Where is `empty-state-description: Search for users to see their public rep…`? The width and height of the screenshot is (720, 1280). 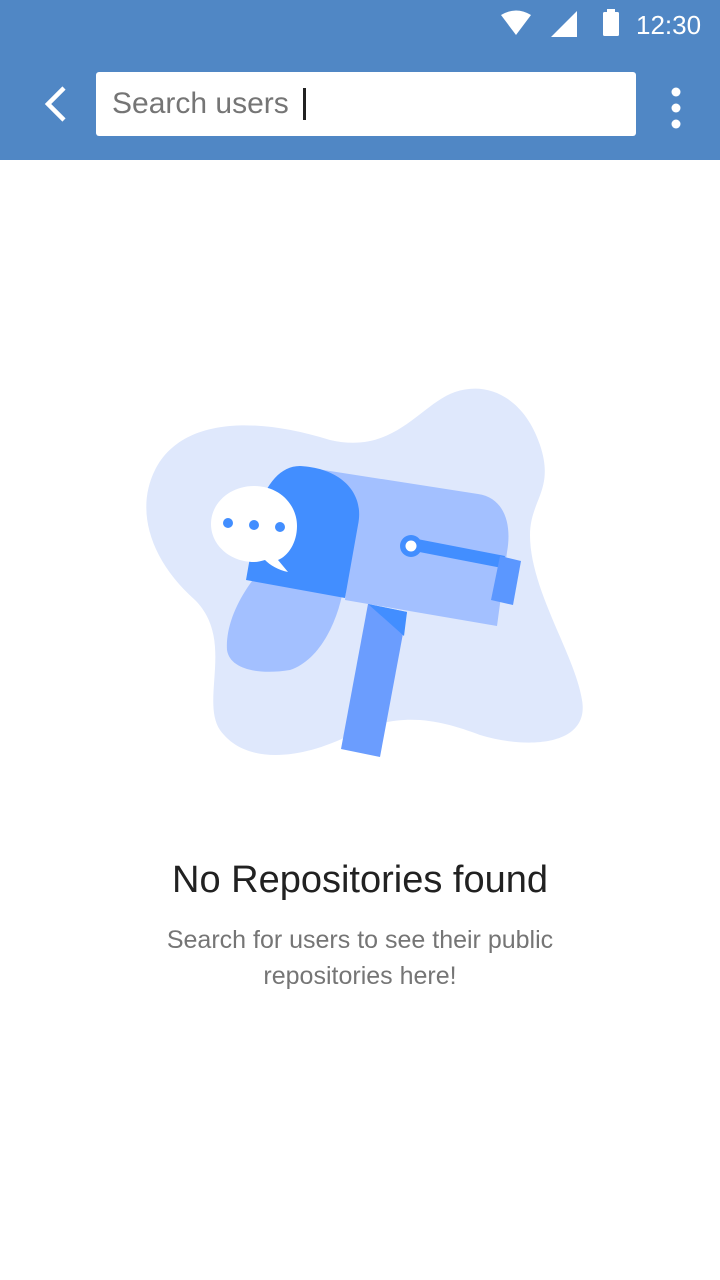 empty-state-description: Search for users to see their public rep… is located at coordinates (360, 958).